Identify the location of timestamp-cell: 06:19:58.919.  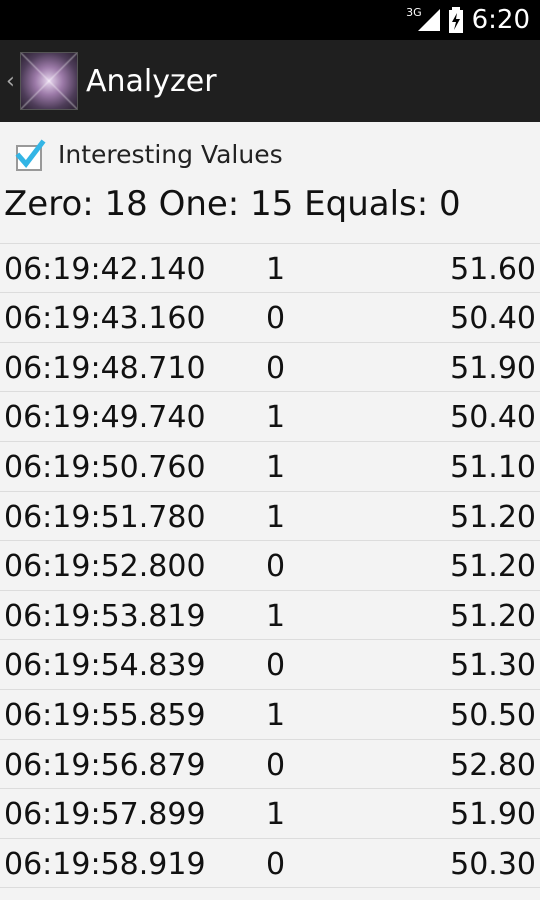
(105, 864).